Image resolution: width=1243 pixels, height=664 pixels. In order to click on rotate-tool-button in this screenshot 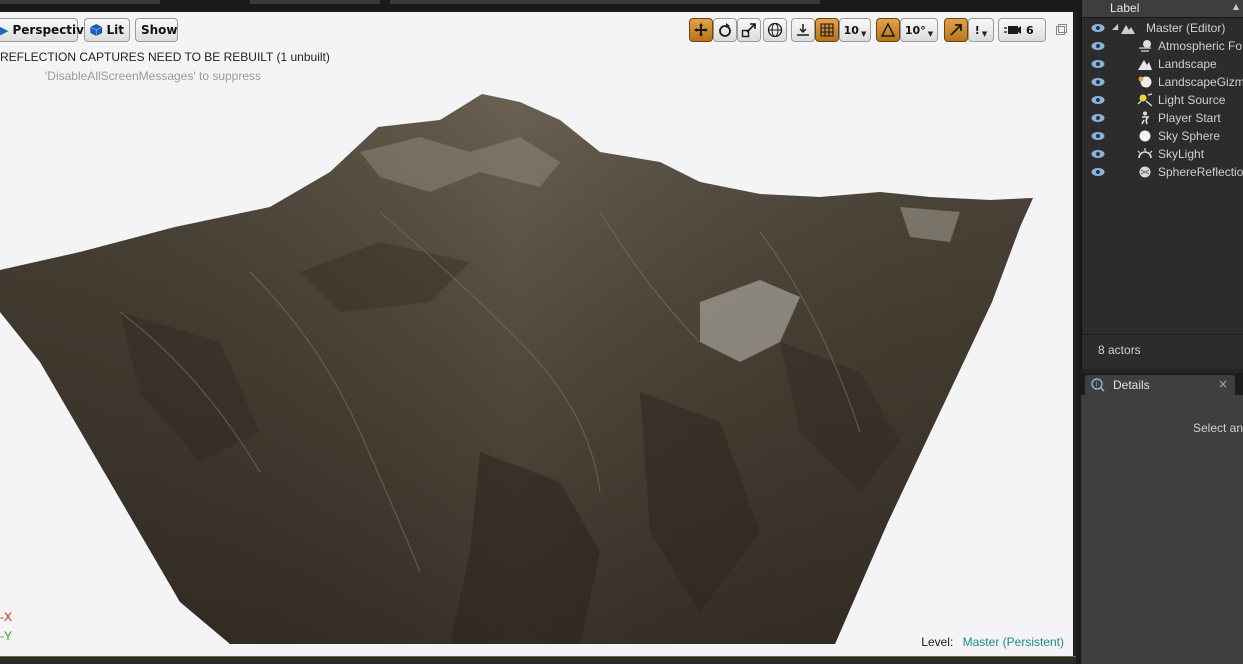, I will do `click(725, 30)`.